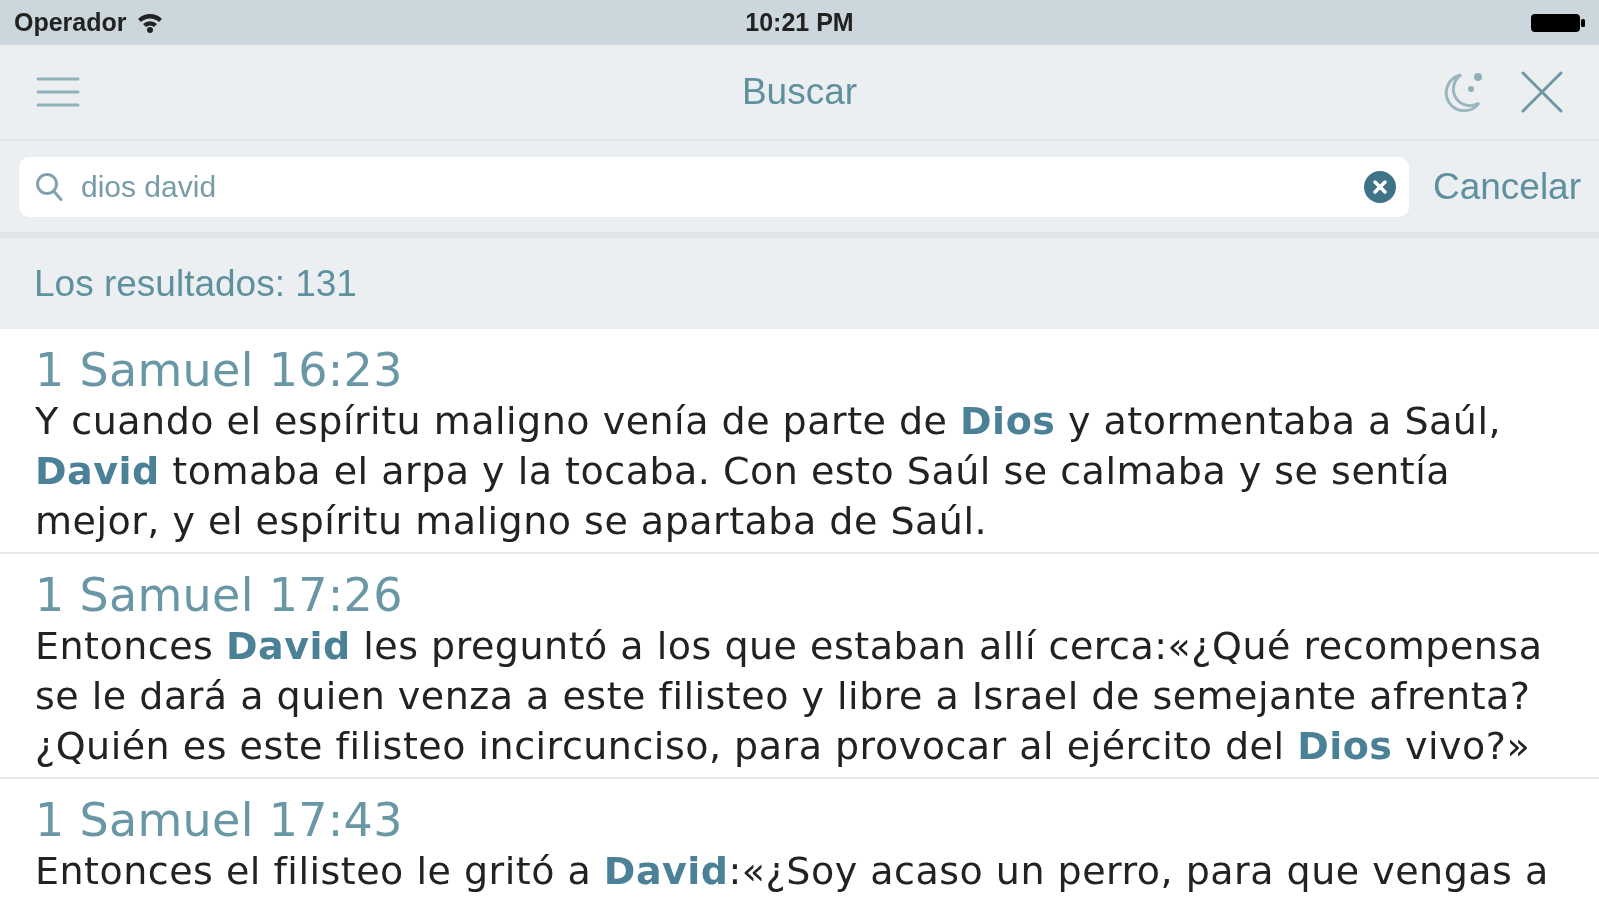 This screenshot has height=900, width=1599. What do you see at coordinates (1558, 22) in the screenshot?
I see `battery-icon` at bounding box center [1558, 22].